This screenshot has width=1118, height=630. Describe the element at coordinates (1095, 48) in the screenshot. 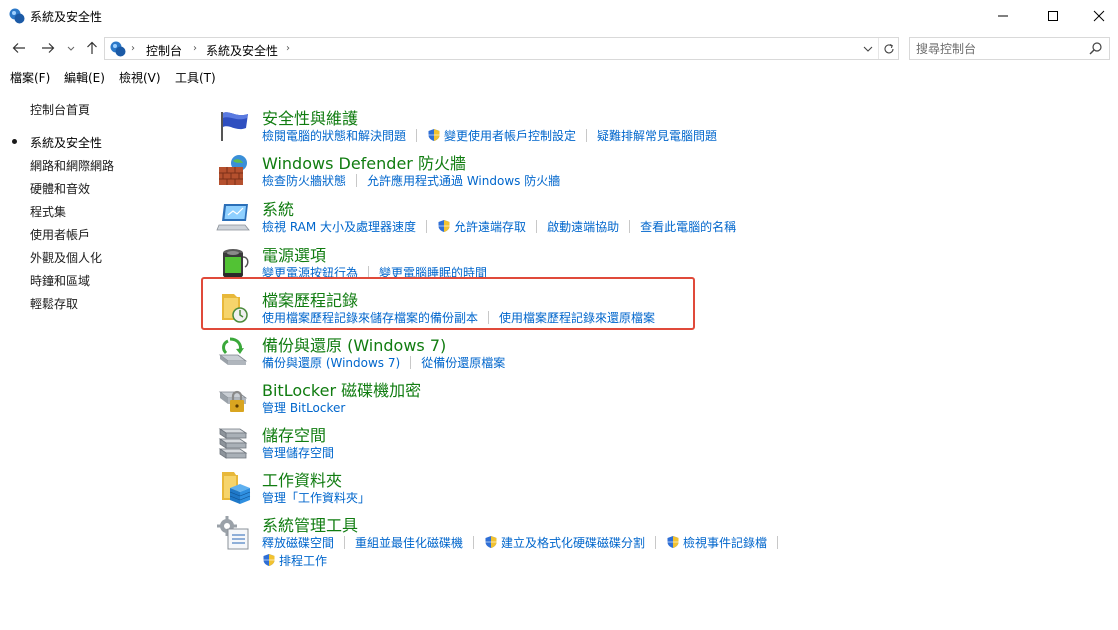

I see `search-icon` at that location.